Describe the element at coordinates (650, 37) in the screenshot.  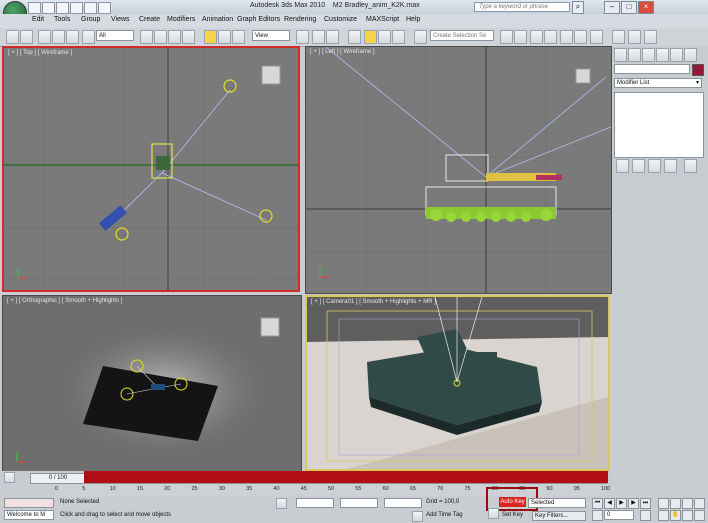
I see `quick-render-icon` at that location.